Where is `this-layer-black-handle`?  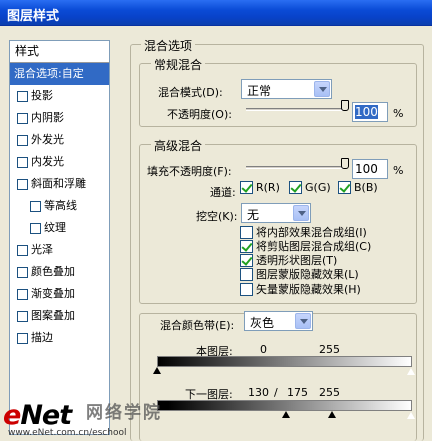
this-layer-black-handle is located at coordinates (157, 370).